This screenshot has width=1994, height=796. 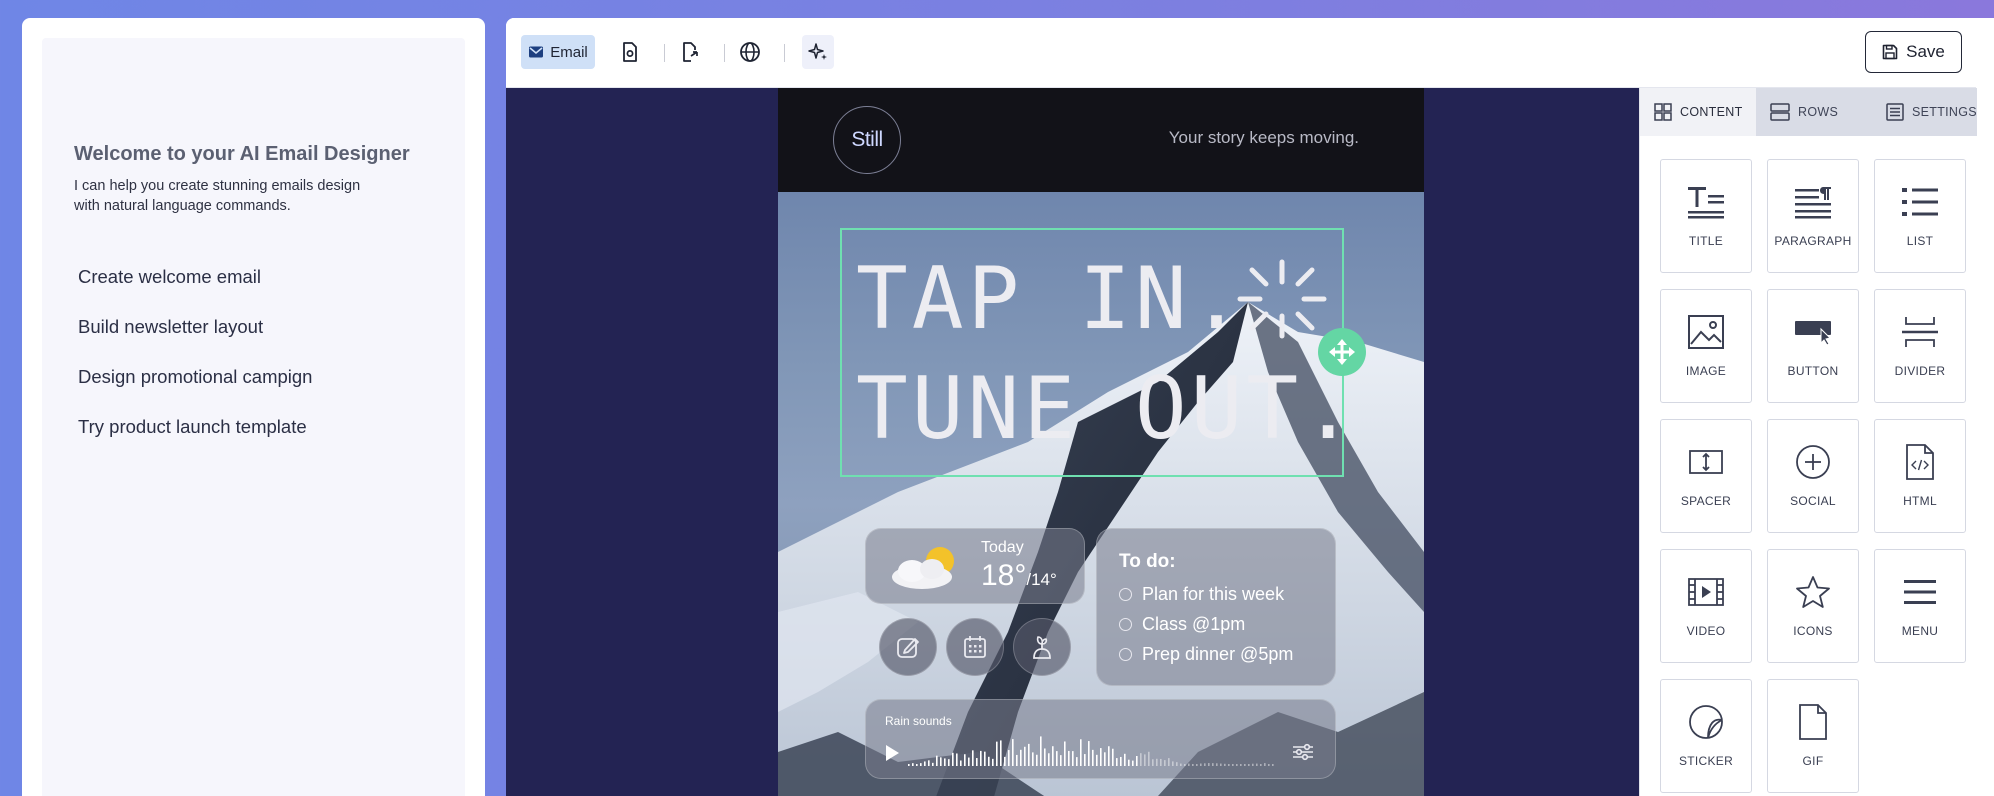 I want to click on block-spacer-label: SPACER, so click(x=1706, y=501).